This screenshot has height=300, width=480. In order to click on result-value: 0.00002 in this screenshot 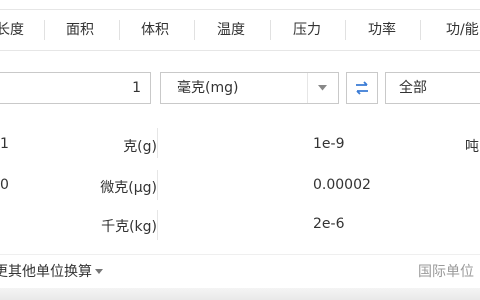, I will do `click(342, 185)`.